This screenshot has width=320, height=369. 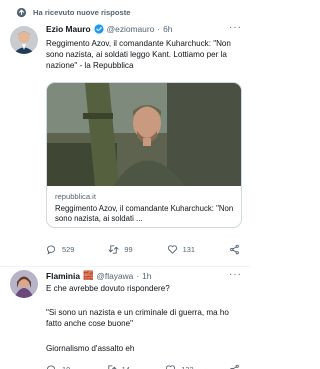 What do you see at coordinates (131, 29) in the screenshot?
I see `author-handle: @eziomauro` at bounding box center [131, 29].